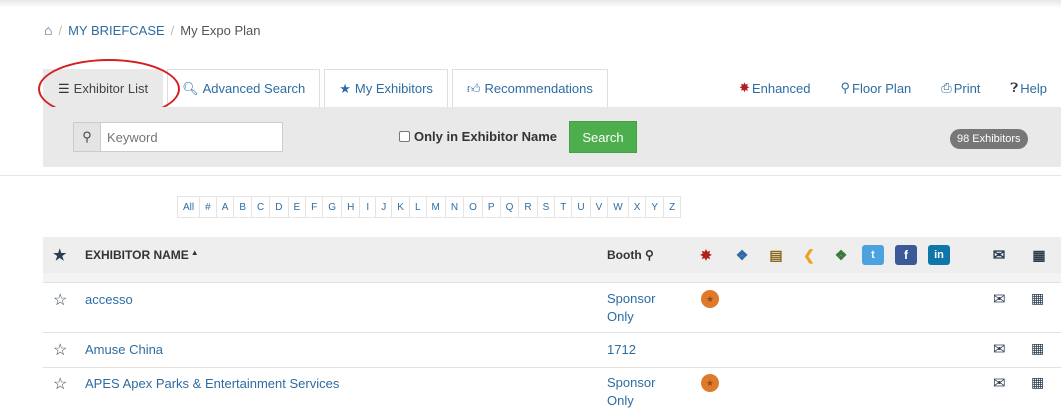 Image resolution: width=1061 pixels, height=415 pixels. I want to click on shopping-bag-icon: ▤, so click(776, 254).